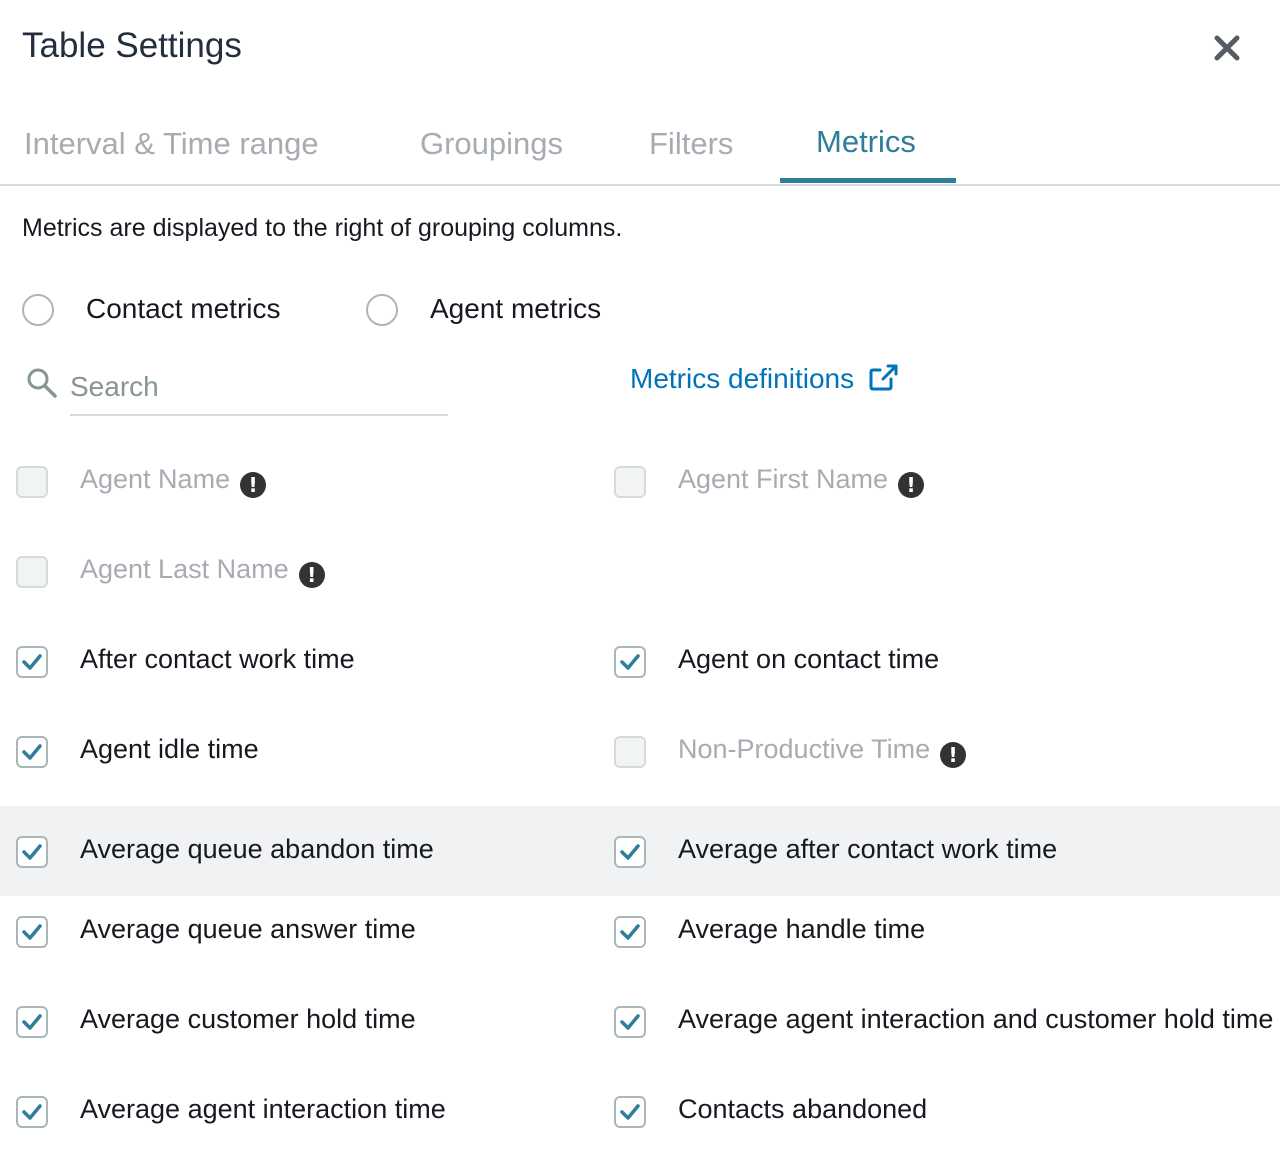 The image size is (1280, 1164). I want to click on metric-label: Agent Name!, so click(173, 481).